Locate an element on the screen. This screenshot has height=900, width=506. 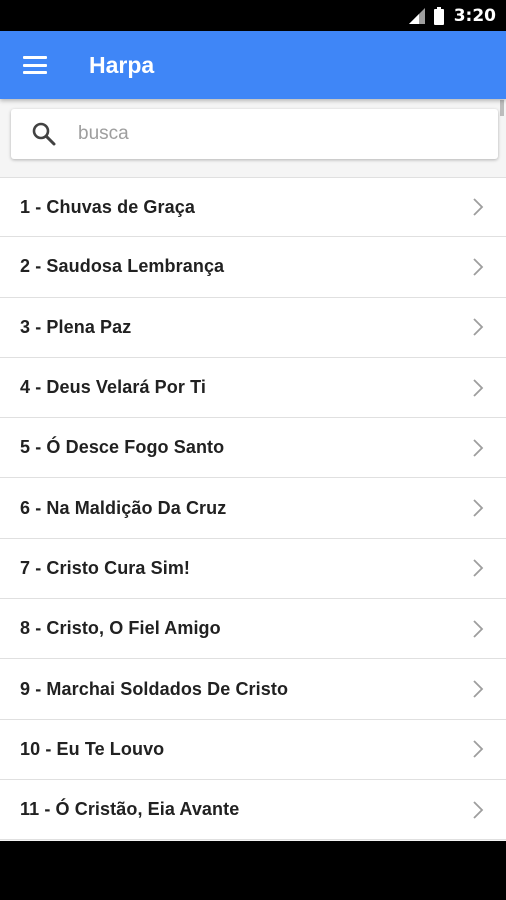
song-title: 7 - Cristo Cura Sim! is located at coordinates (105, 567).